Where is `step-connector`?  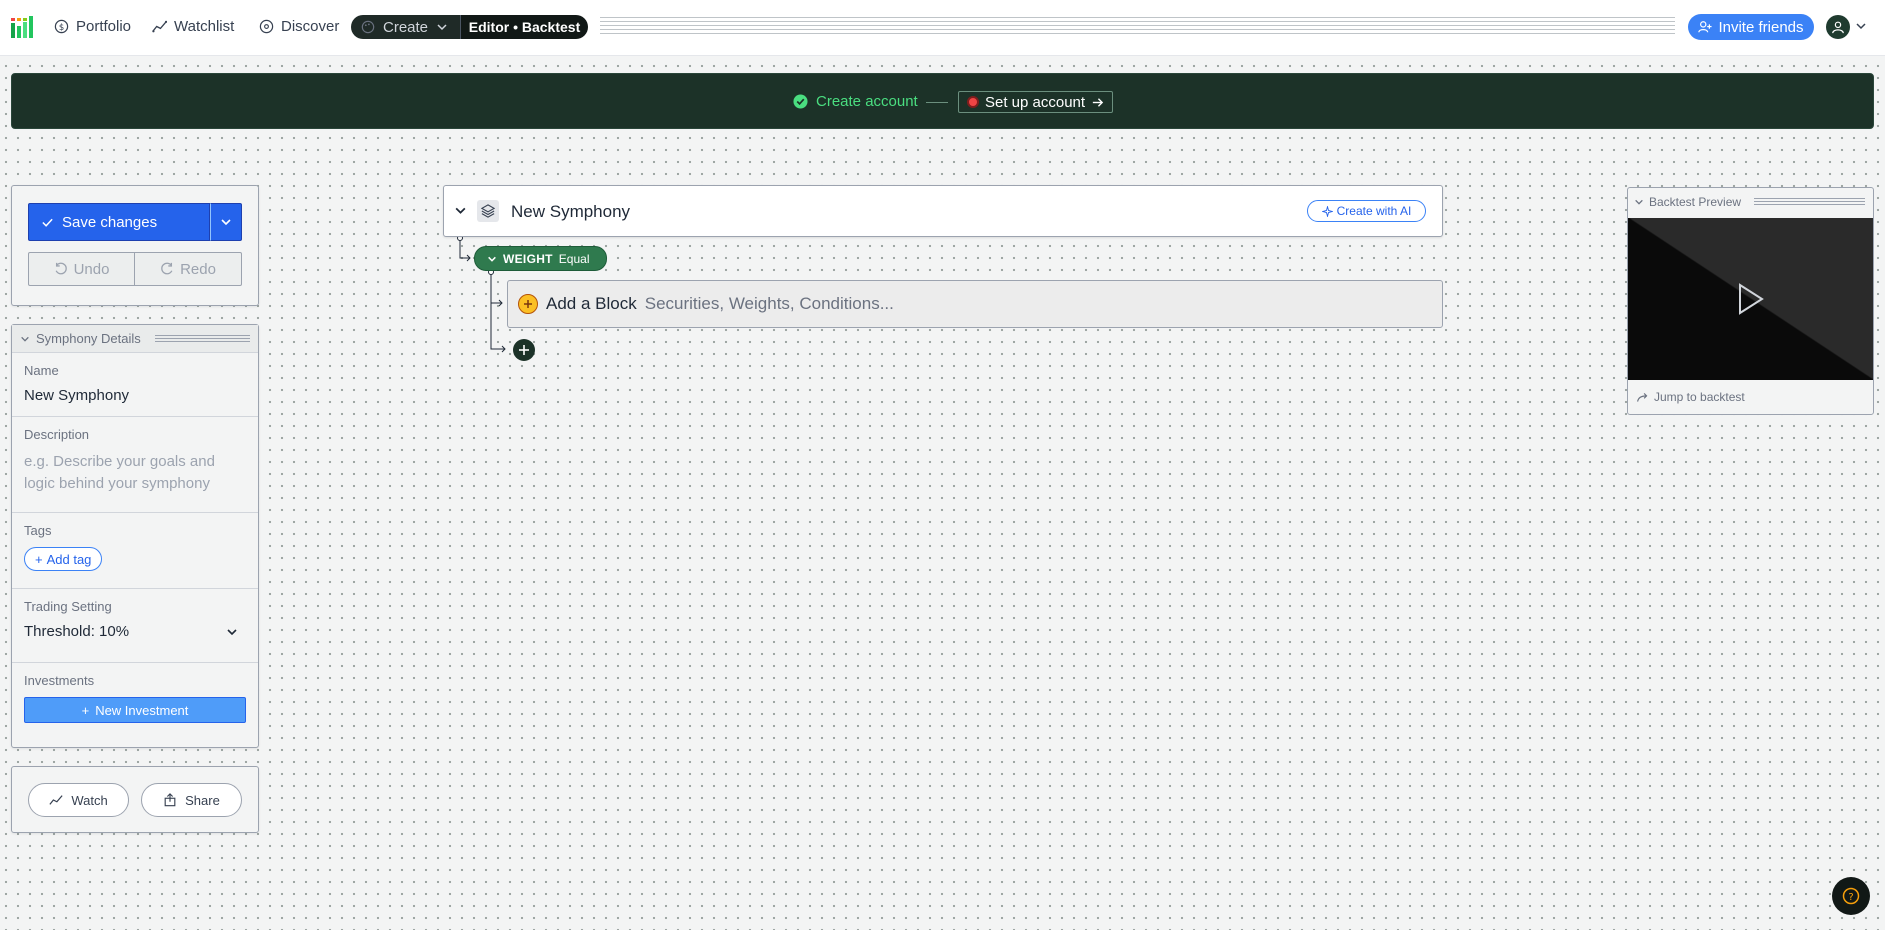 step-connector is located at coordinates (937, 102).